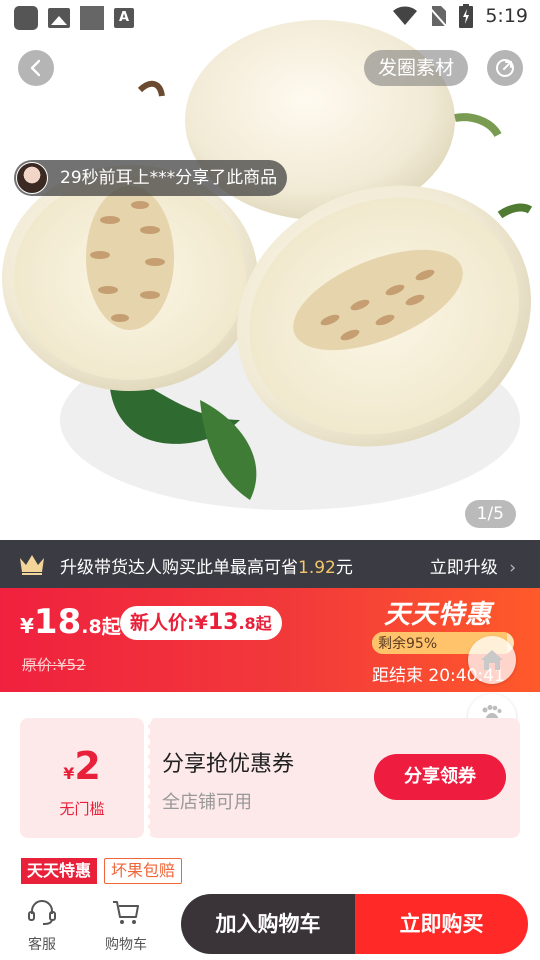 This screenshot has width=540, height=960. Describe the element at coordinates (255, 623) in the screenshot. I see `new-user-price-decimal: .8起` at that location.